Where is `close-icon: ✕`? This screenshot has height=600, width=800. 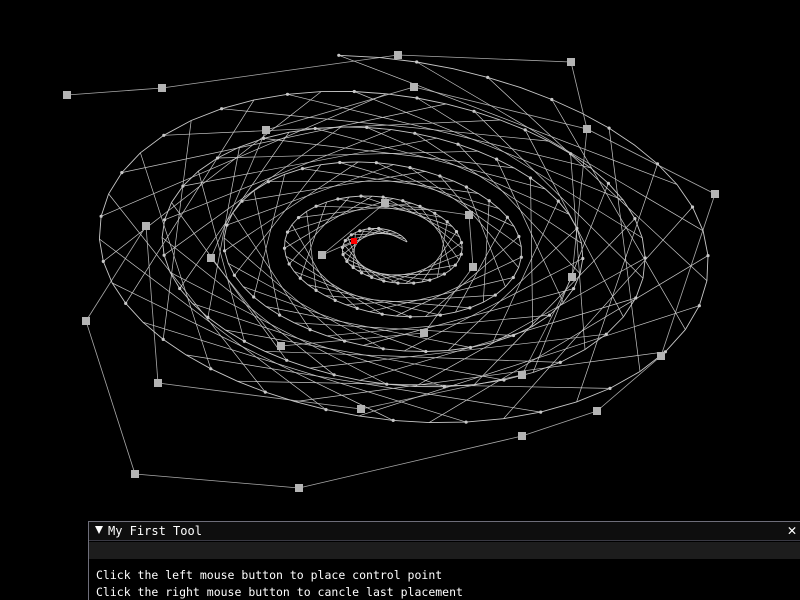 close-icon: ✕ is located at coordinates (792, 531).